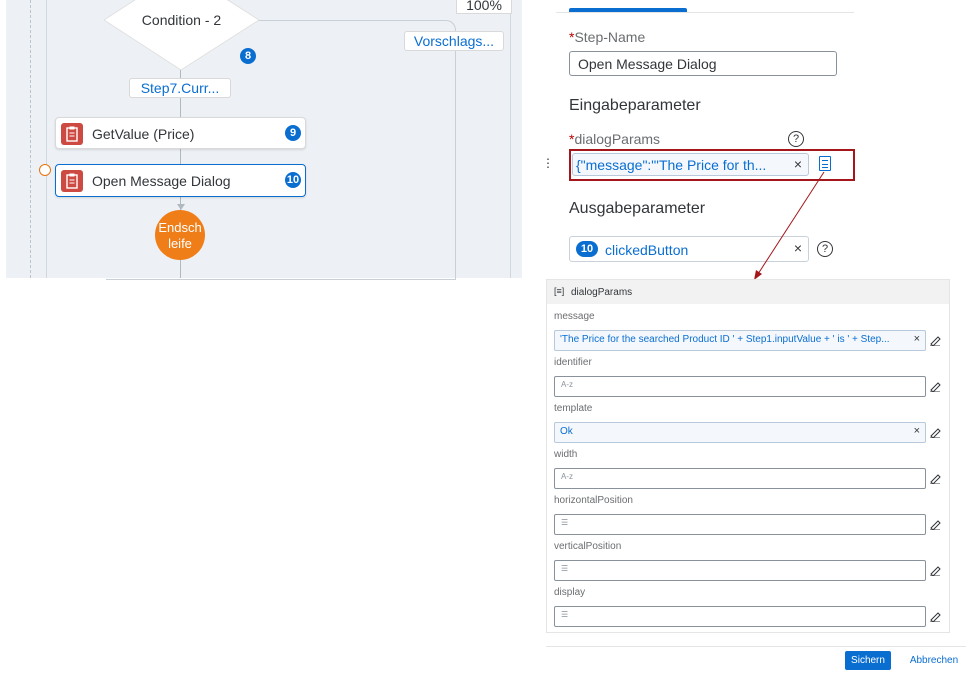 The width and height of the screenshot is (966, 676). I want to click on output-value: clickedButton, so click(647, 250).